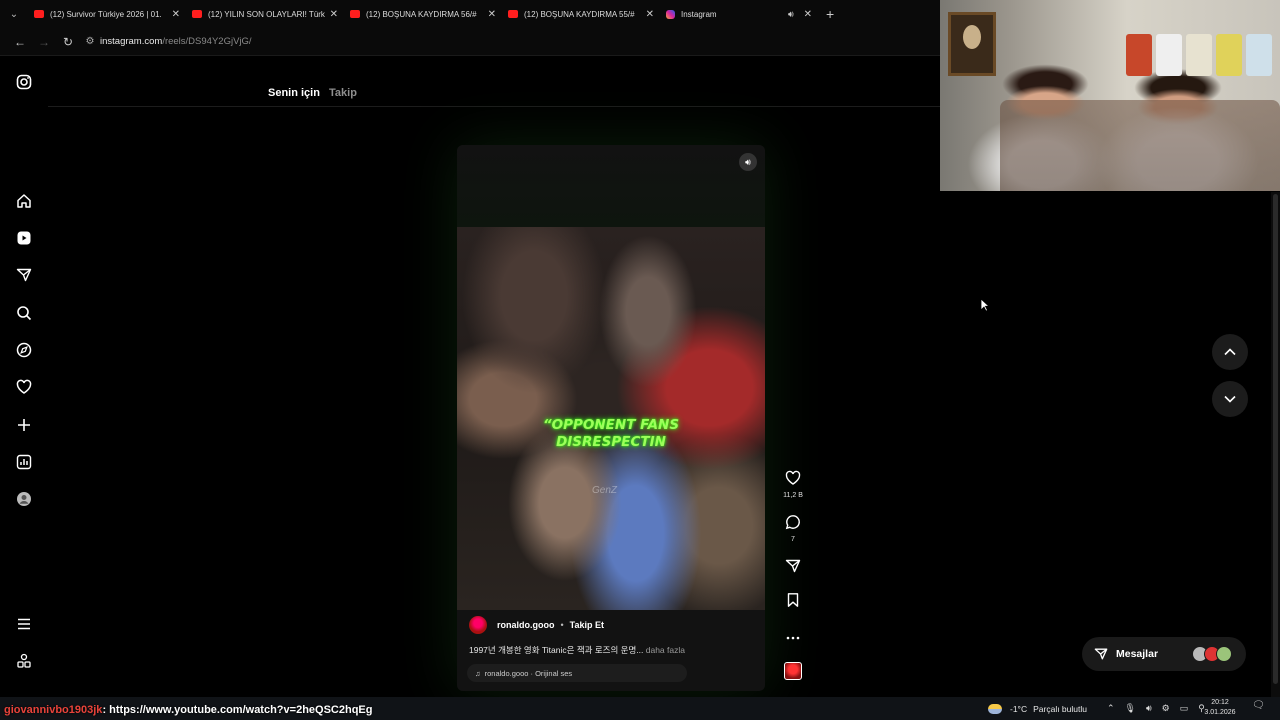  I want to click on comment-action: 7, so click(793, 528).